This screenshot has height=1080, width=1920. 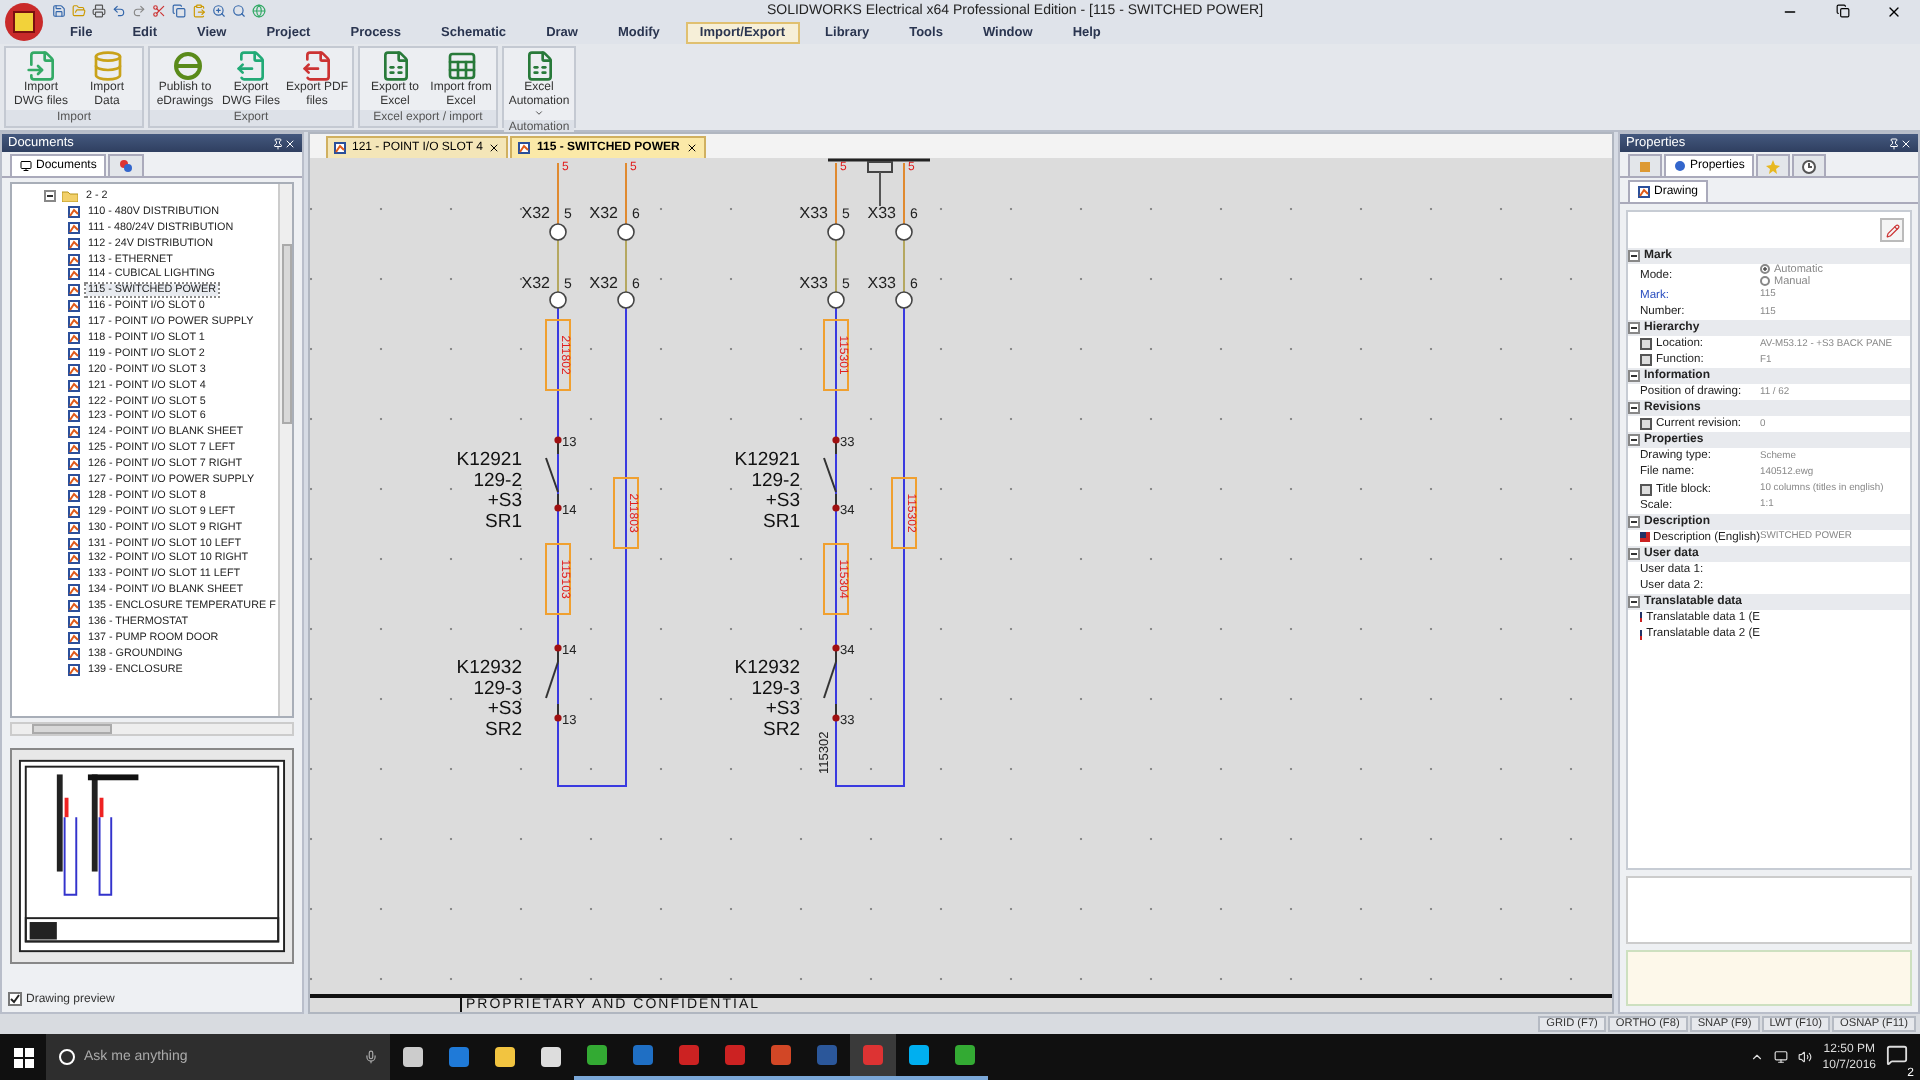 I want to click on redo-icon, so click(x=139, y=11).